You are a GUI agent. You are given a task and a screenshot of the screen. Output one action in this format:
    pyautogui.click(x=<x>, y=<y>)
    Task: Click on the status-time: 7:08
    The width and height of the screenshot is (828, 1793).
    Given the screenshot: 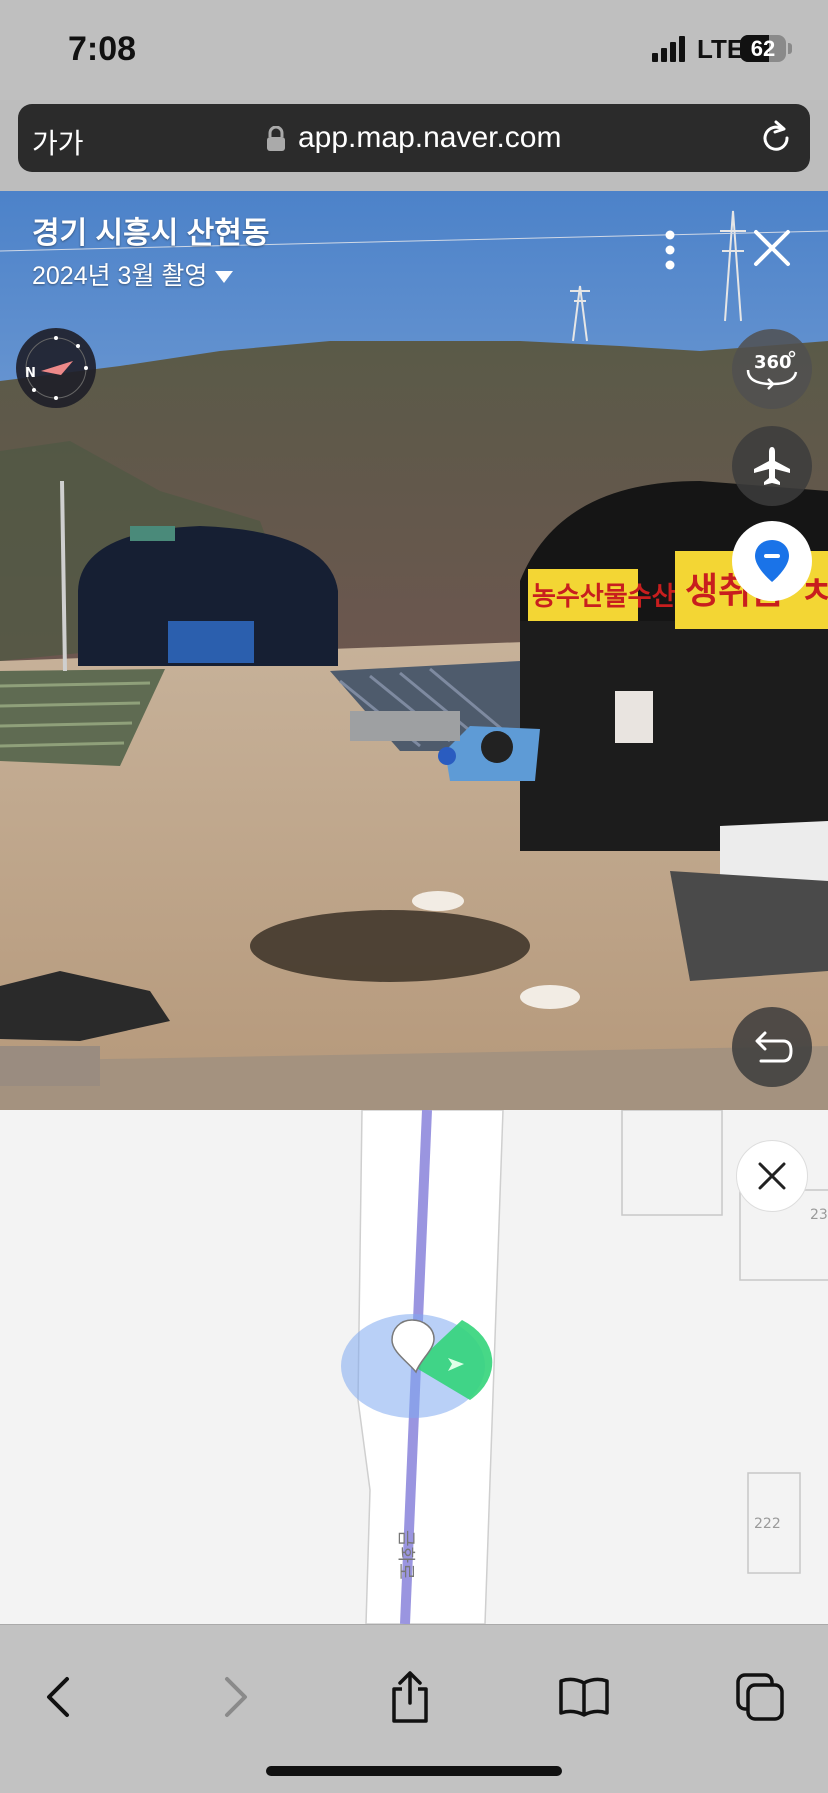 What is the action you would take?
    pyautogui.click(x=102, y=49)
    